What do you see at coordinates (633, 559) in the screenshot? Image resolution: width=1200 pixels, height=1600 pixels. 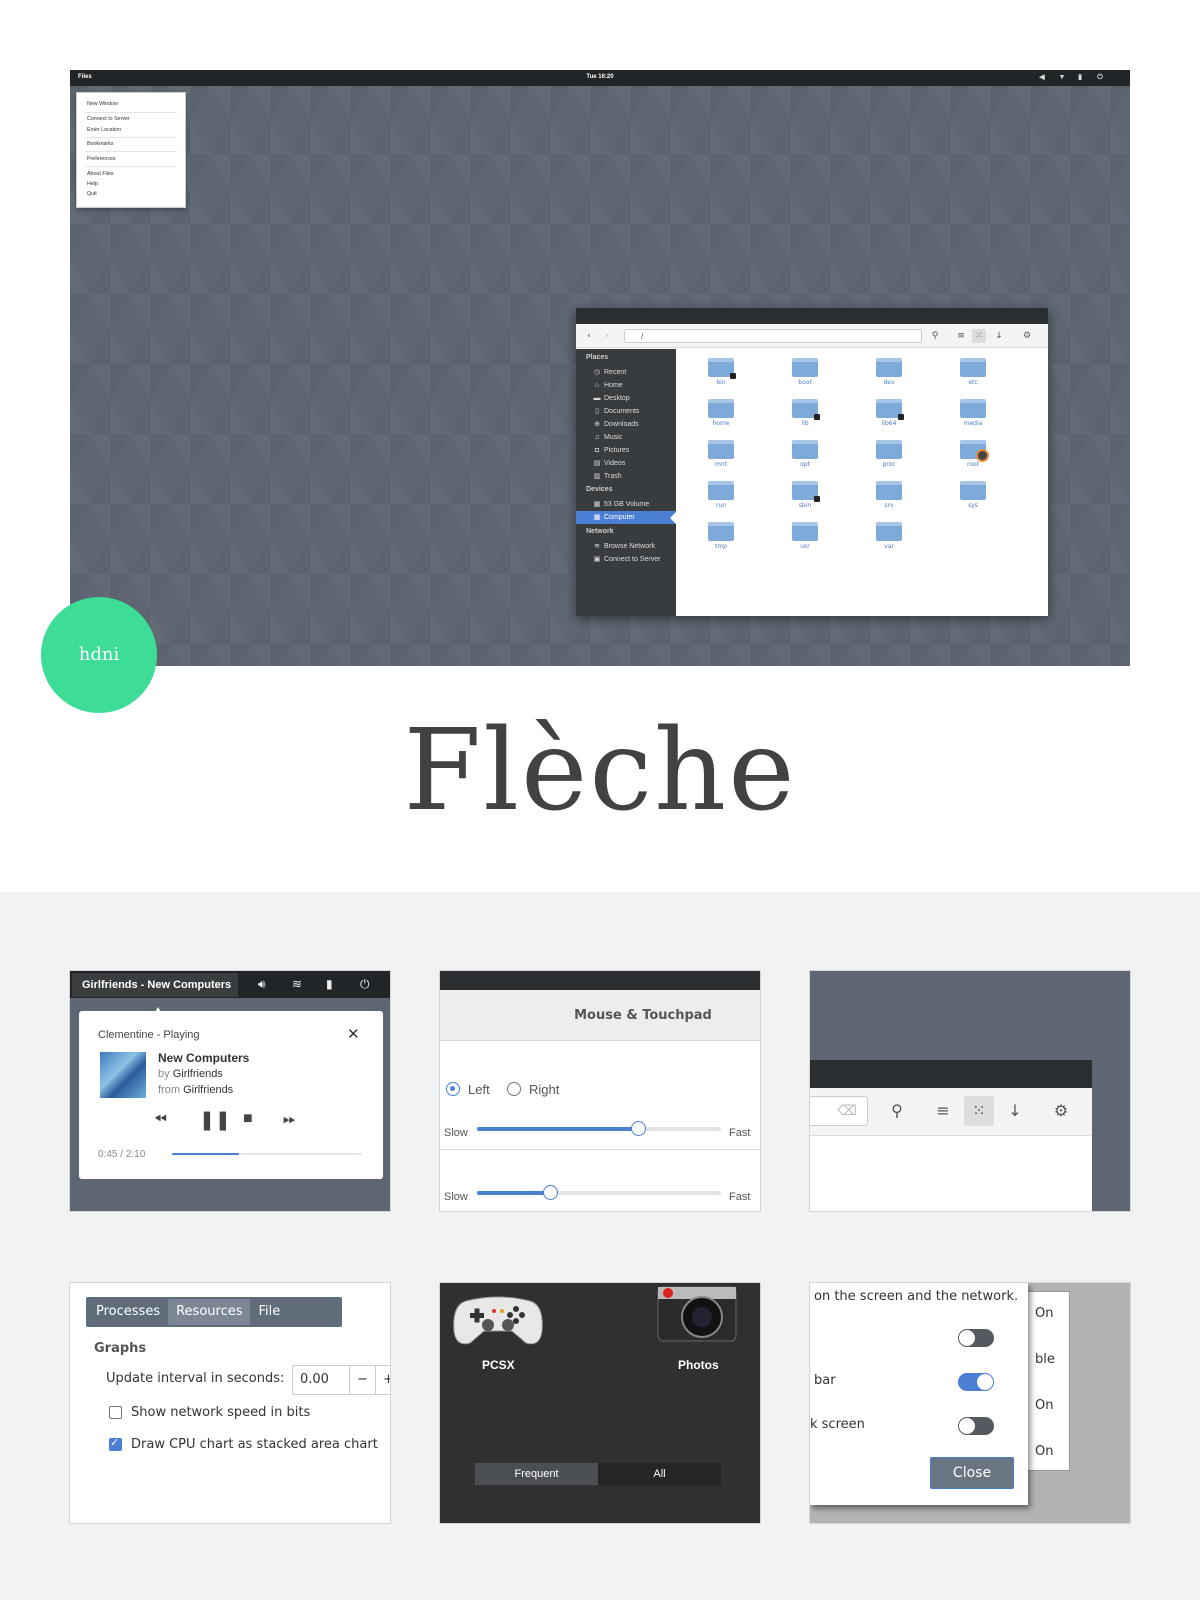 I see `sidebar-item-connect-server: ▣ Connect to Server` at bounding box center [633, 559].